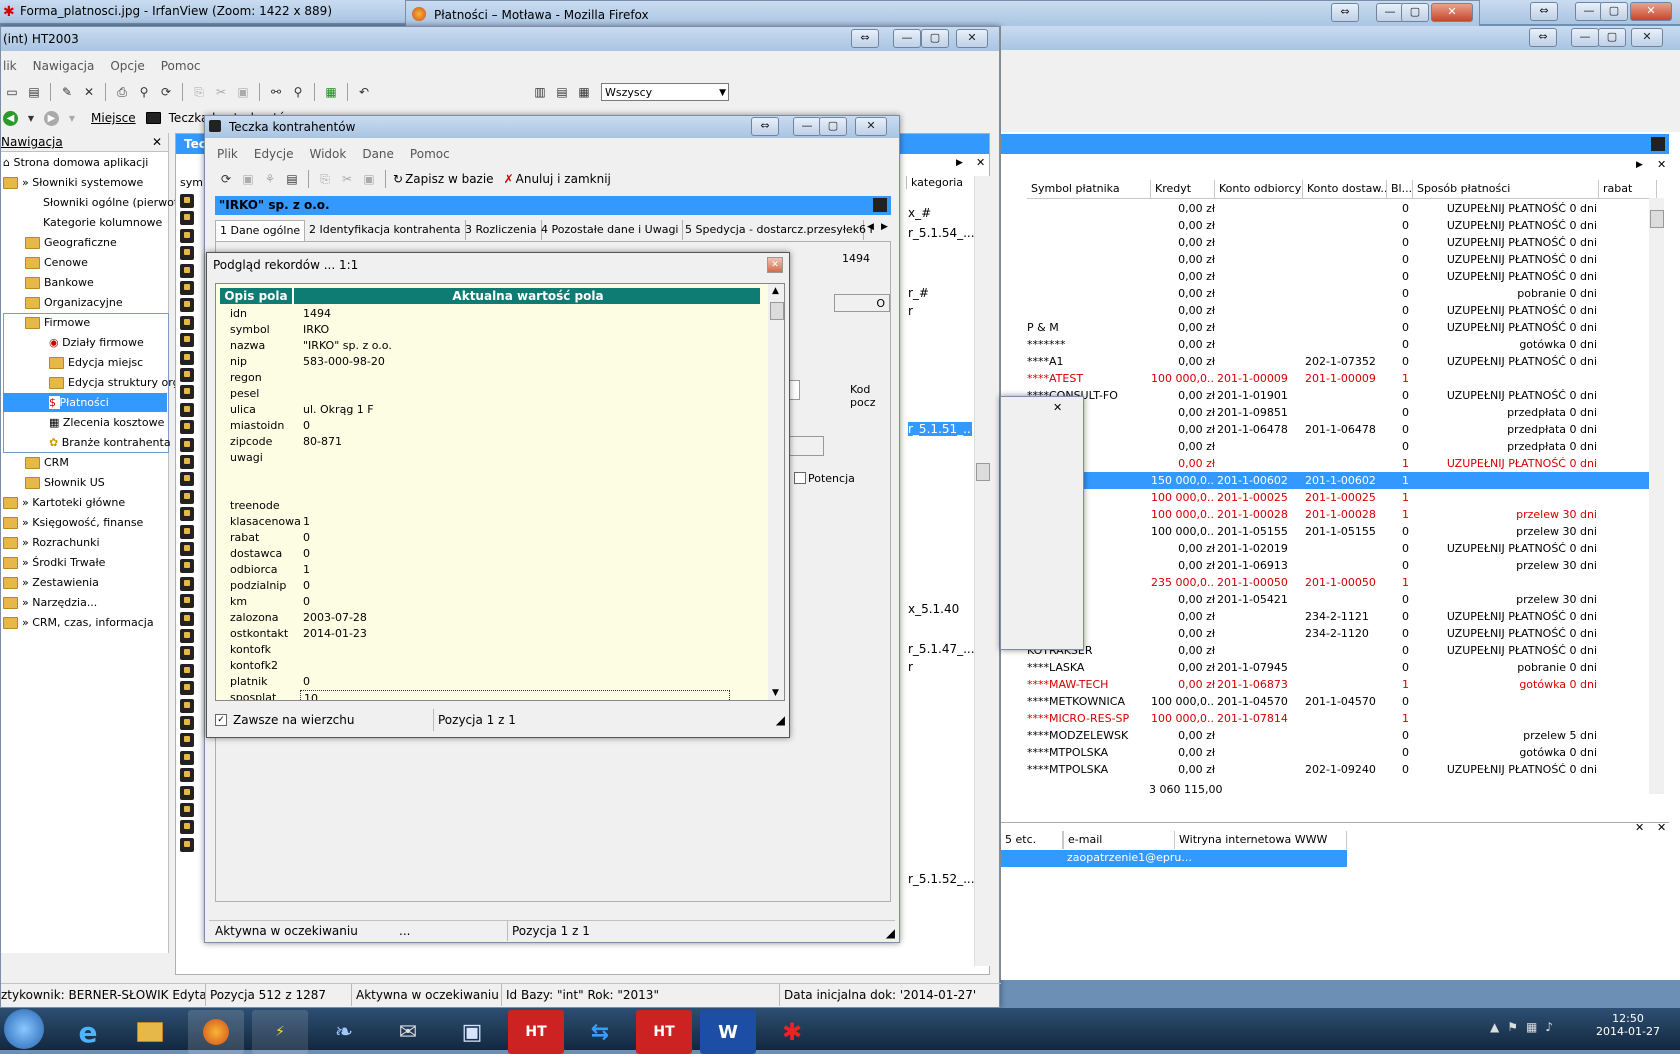 The height and width of the screenshot is (1054, 1680). Describe the element at coordinates (865, 38) in the screenshot. I see `ht2003-restore-button: ⇔` at that location.